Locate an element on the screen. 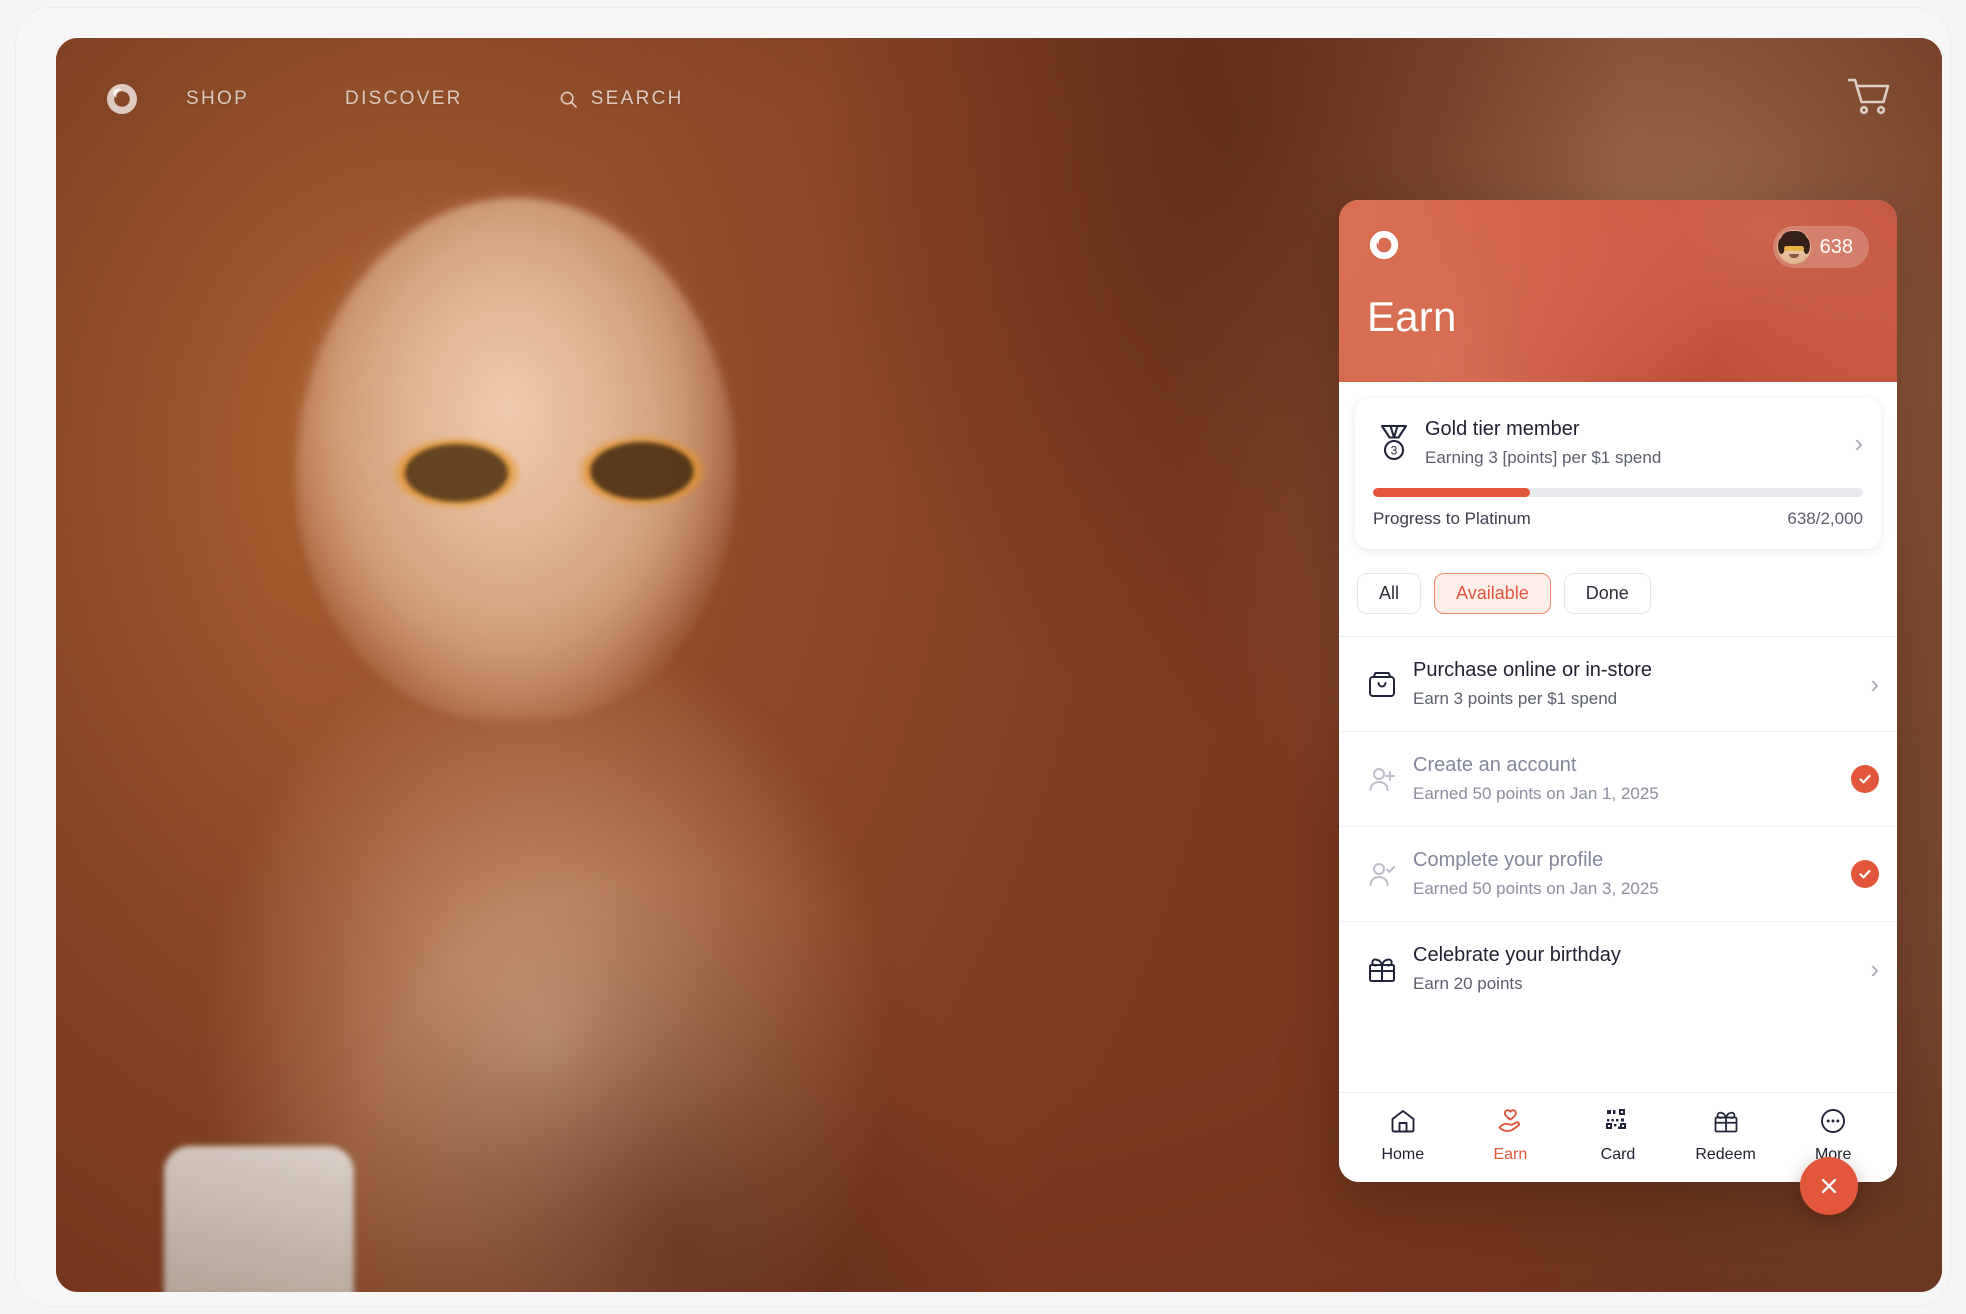  task-subtitle: Earned 50 points on Jan 3, 2025 is located at coordinates (1536, 888).